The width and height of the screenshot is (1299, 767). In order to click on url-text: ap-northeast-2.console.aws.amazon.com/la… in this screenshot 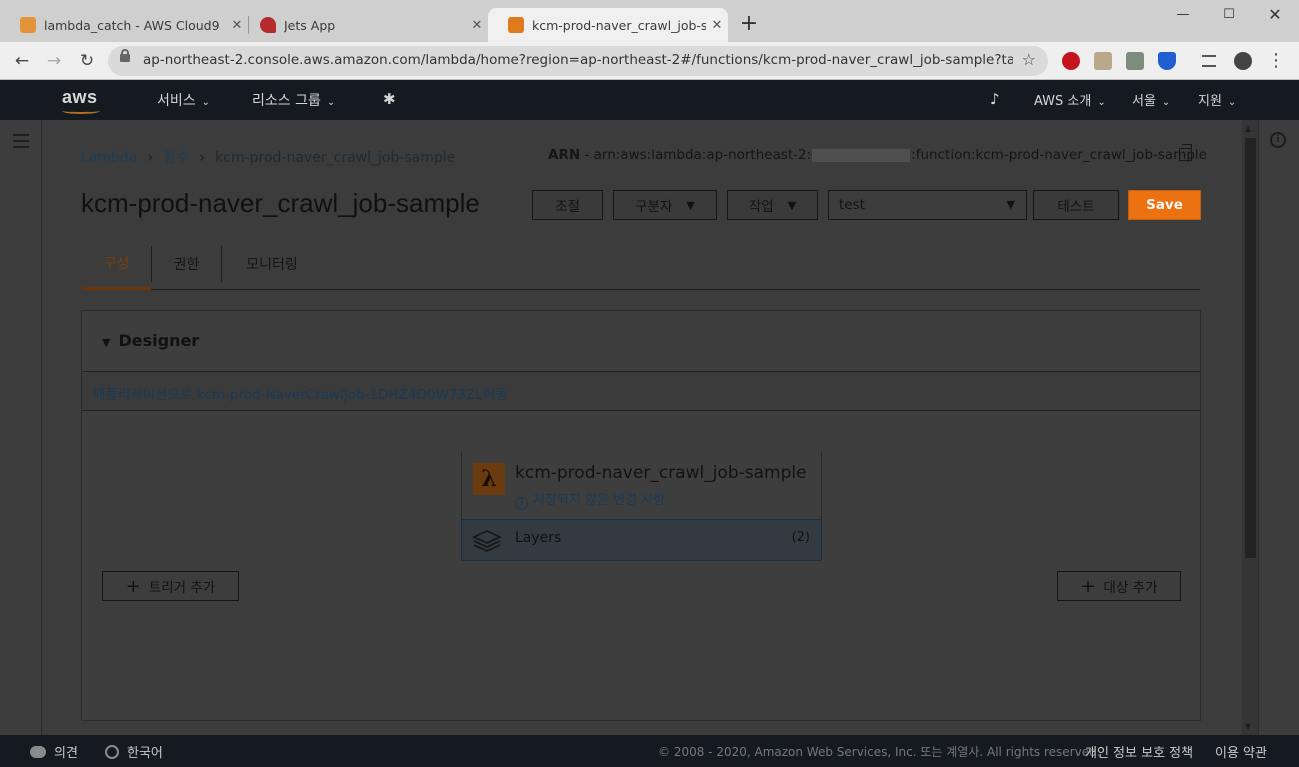, I will do `click(578, 60)`.